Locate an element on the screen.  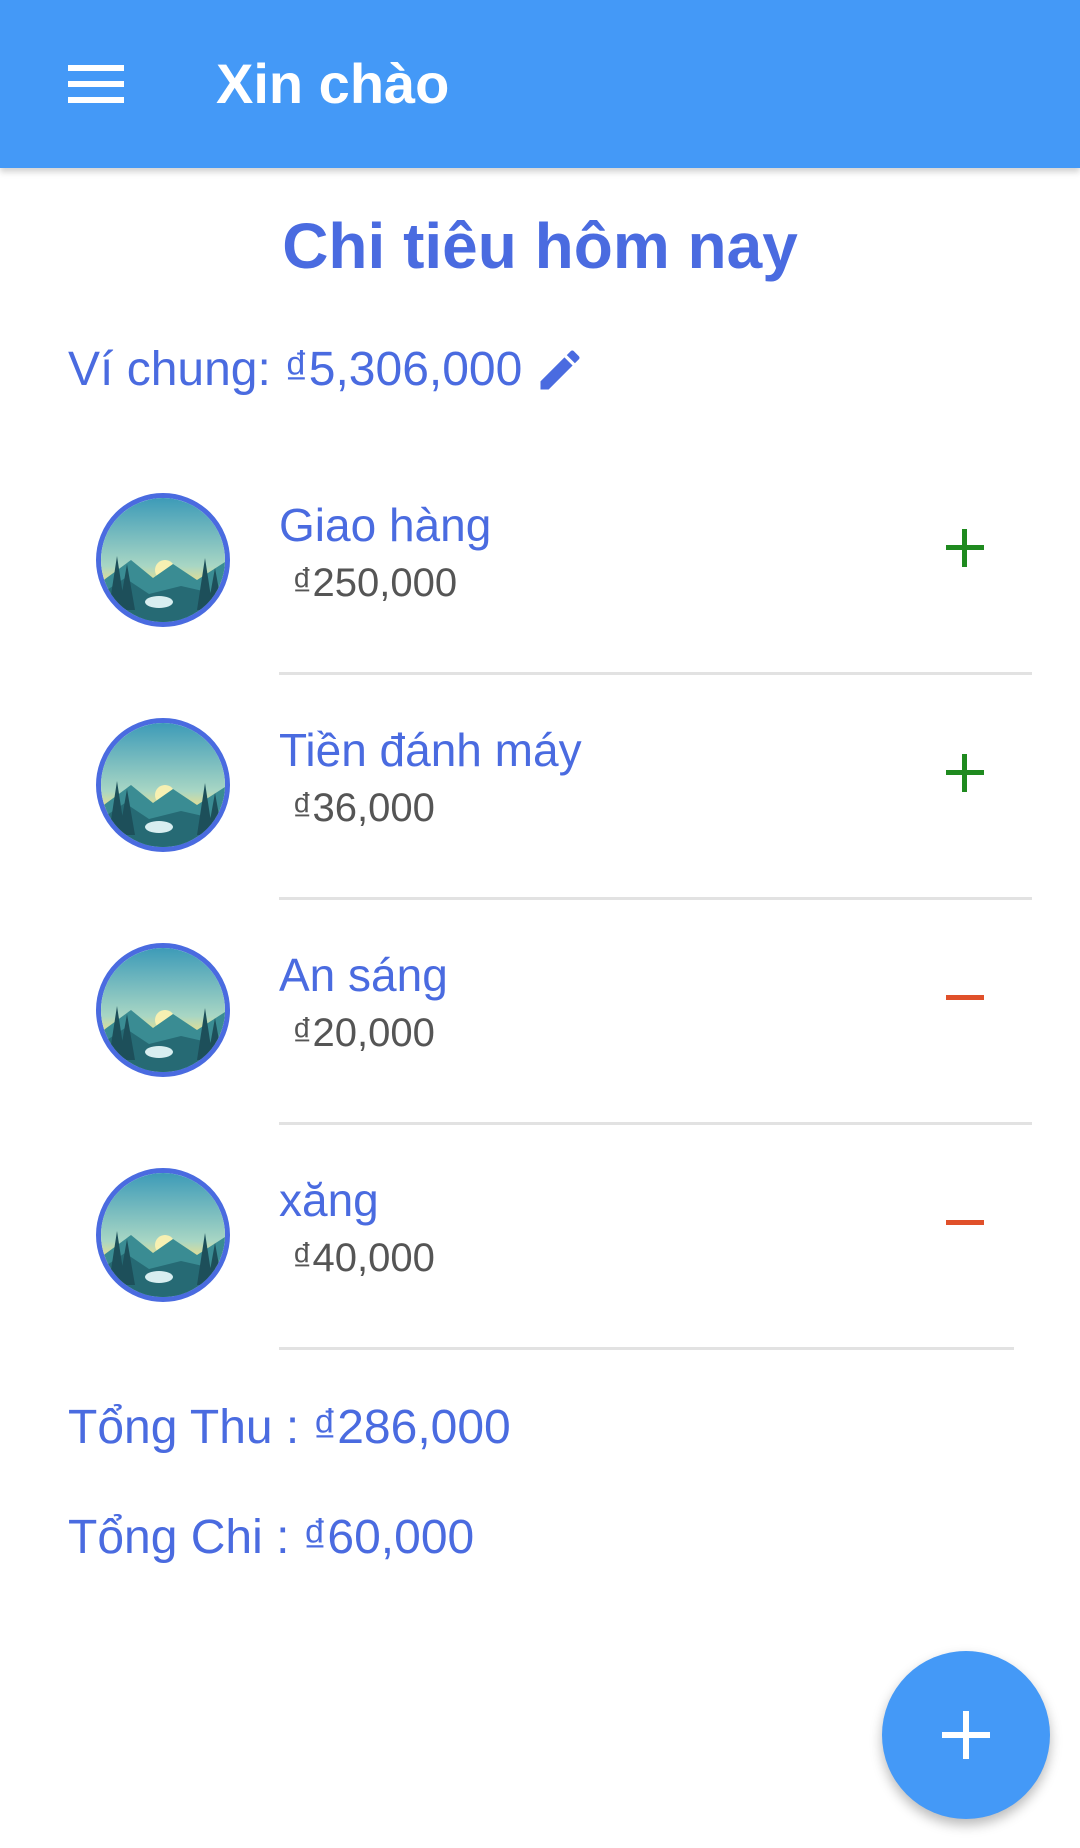
wallet-row: Ví chung: ₫5,306,000 is located at coordinates (327, 370).